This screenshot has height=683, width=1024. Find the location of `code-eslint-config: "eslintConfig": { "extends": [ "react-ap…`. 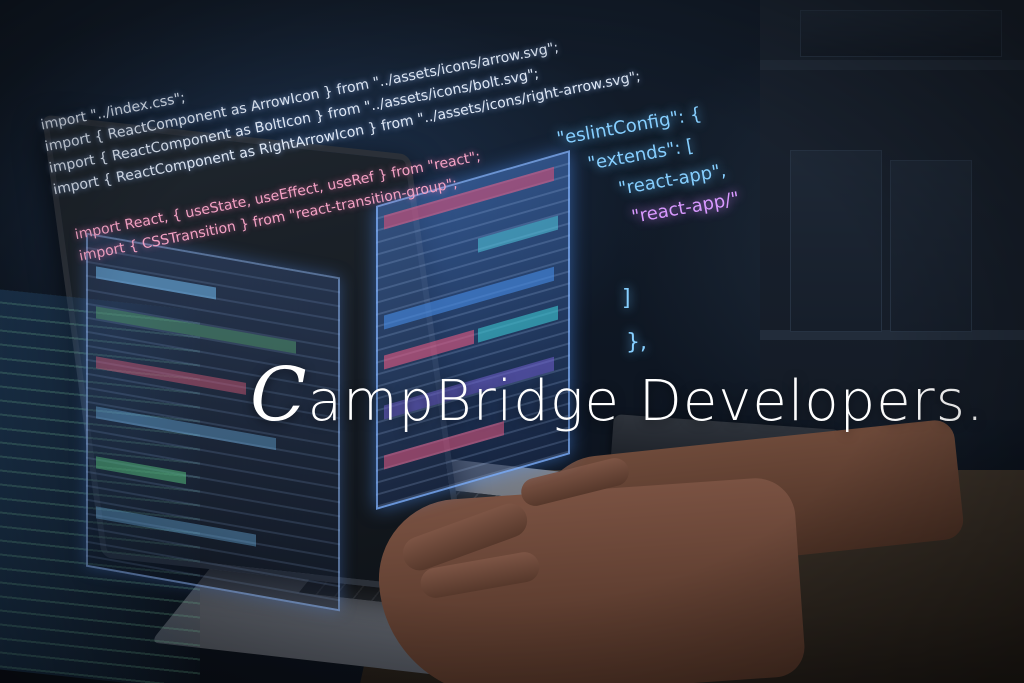

code-eslint-config: "eslintConfig": { "extends": [ "react-ap… is located at coordinates (649, 176).